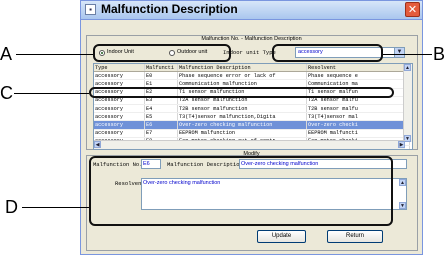  I want to click on callout-a-line, so click(54, 54).